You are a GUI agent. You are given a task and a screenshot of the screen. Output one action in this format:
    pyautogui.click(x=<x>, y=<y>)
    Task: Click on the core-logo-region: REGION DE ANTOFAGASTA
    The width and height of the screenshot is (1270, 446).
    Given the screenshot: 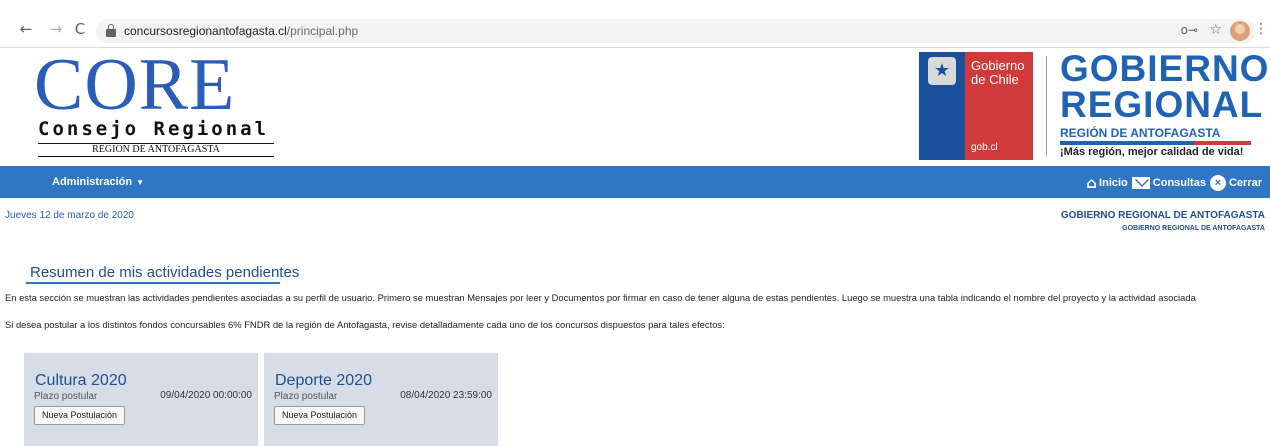 What is the action you would take?
    pyautogui.click(x=156, y=150)
    